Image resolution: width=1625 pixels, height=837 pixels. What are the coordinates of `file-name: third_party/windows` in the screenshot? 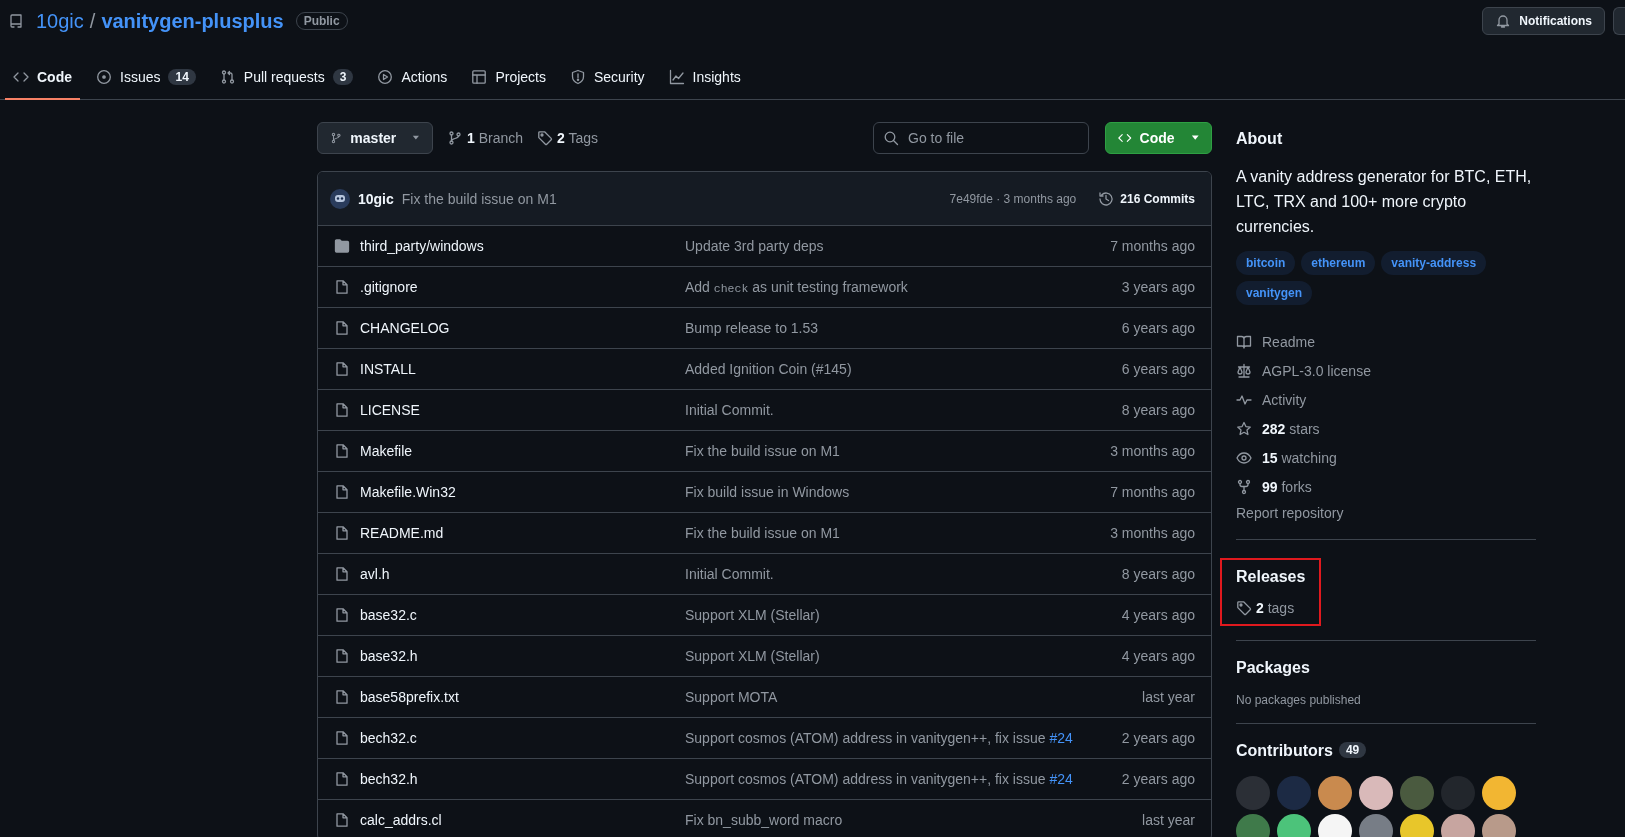 It's located at (517, 246).